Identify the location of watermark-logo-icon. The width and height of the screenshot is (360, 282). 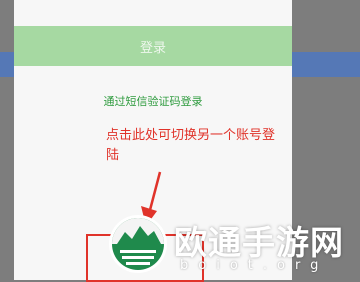
(138, 244).